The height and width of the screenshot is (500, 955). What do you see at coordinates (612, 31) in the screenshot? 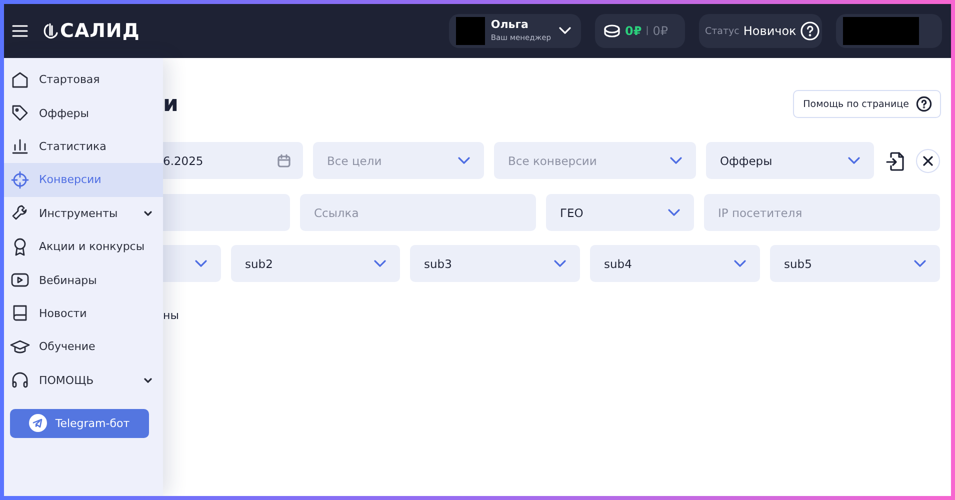
I see `coin-icon` at bounding box center [612, 31].